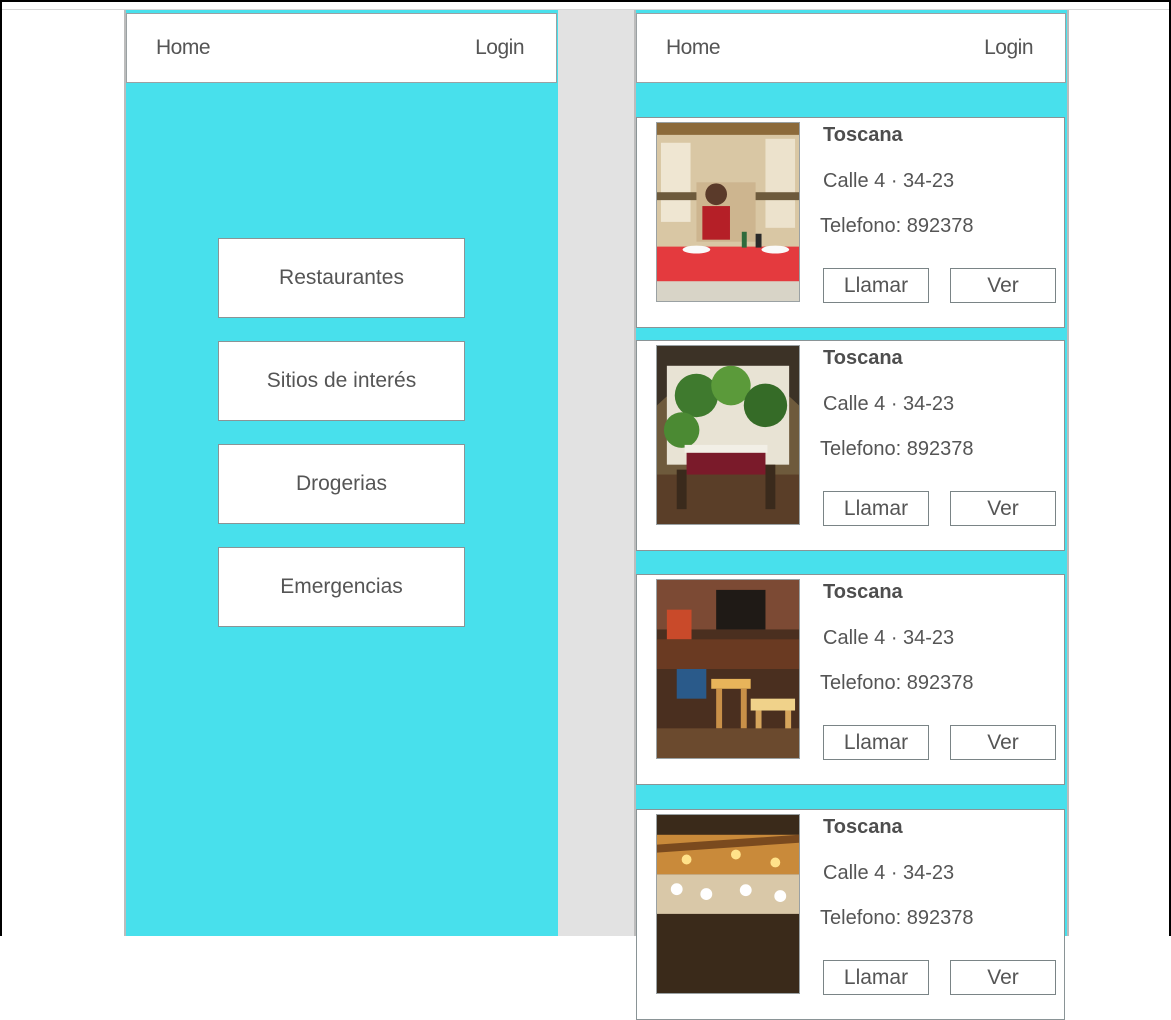 This screenshot has width=1171, height=1020. Describe the element at coordinates (341, 278) in the screenshot. I see `restaurantes-button: Restaurantes` at that location.